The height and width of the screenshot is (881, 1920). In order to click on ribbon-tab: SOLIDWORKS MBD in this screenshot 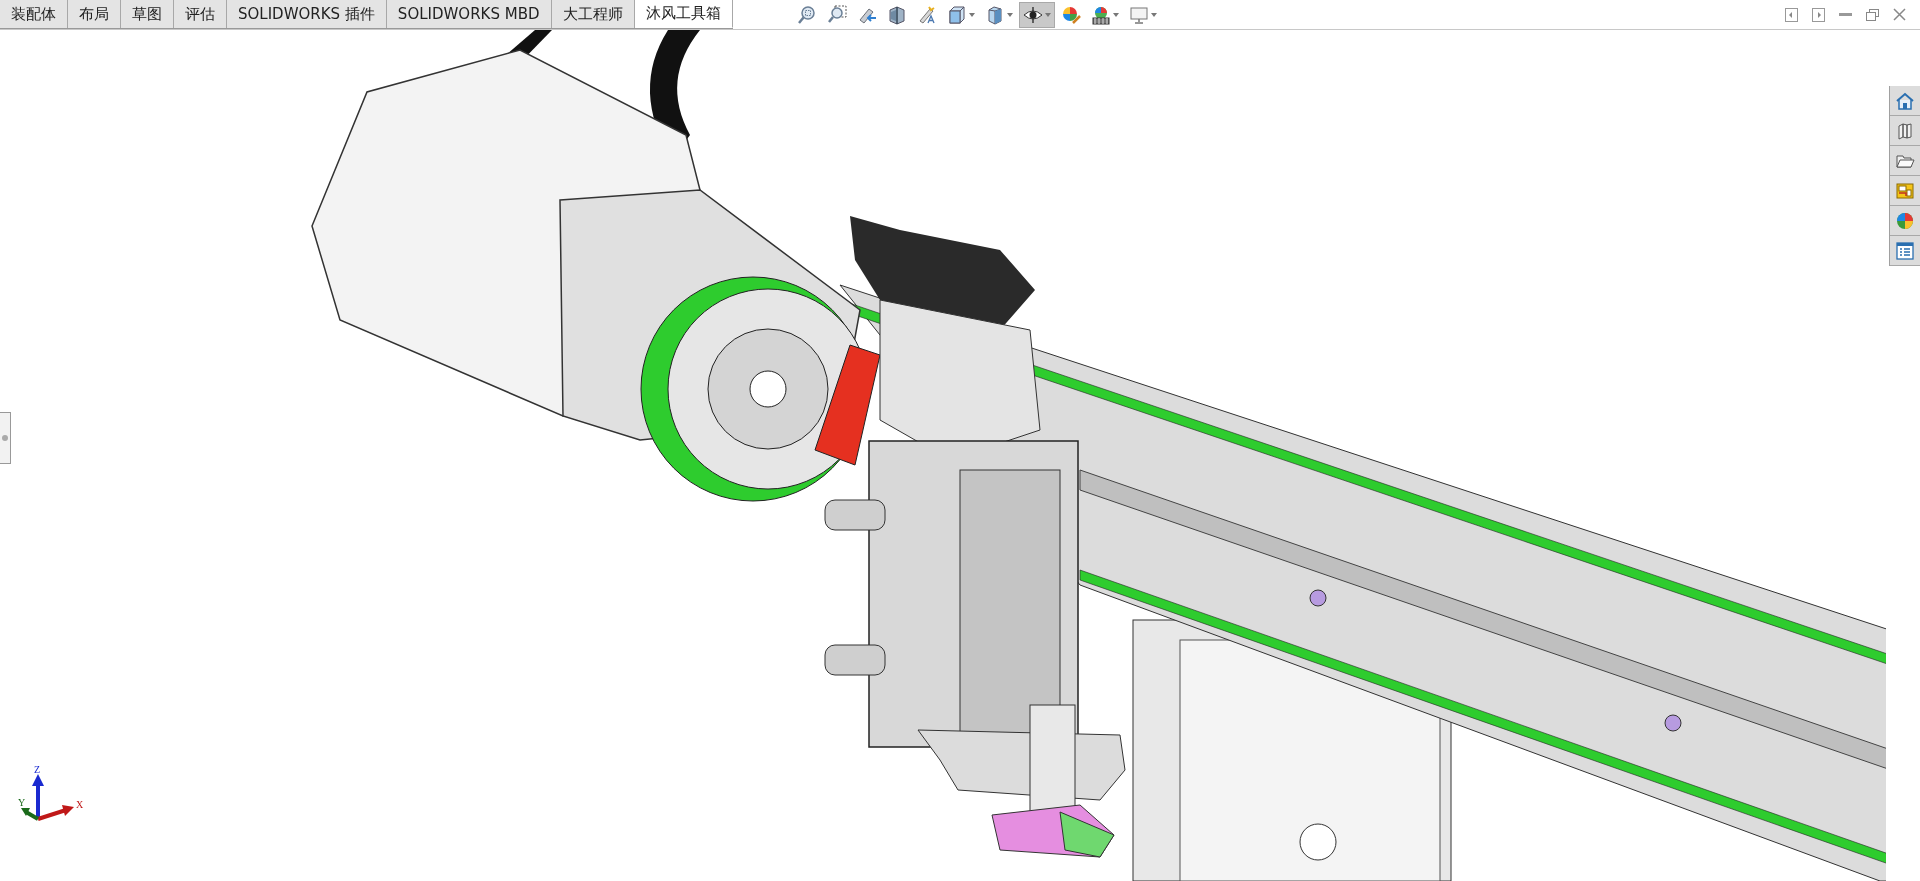, I will do `click(469, 14)`.